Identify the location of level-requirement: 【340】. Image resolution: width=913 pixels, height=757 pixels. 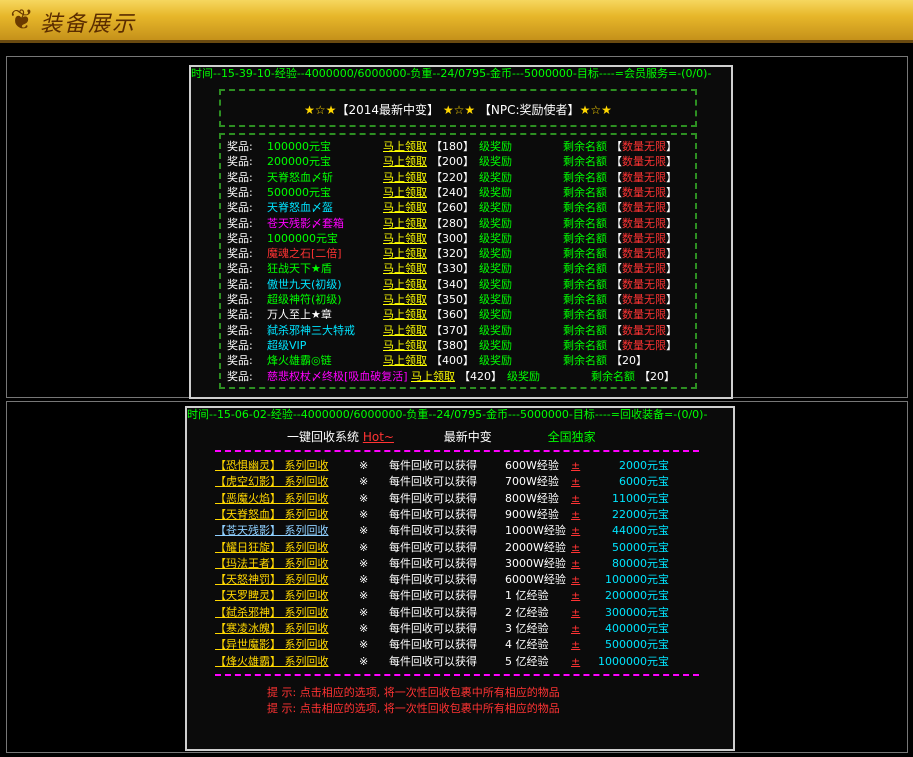
(452, 284).